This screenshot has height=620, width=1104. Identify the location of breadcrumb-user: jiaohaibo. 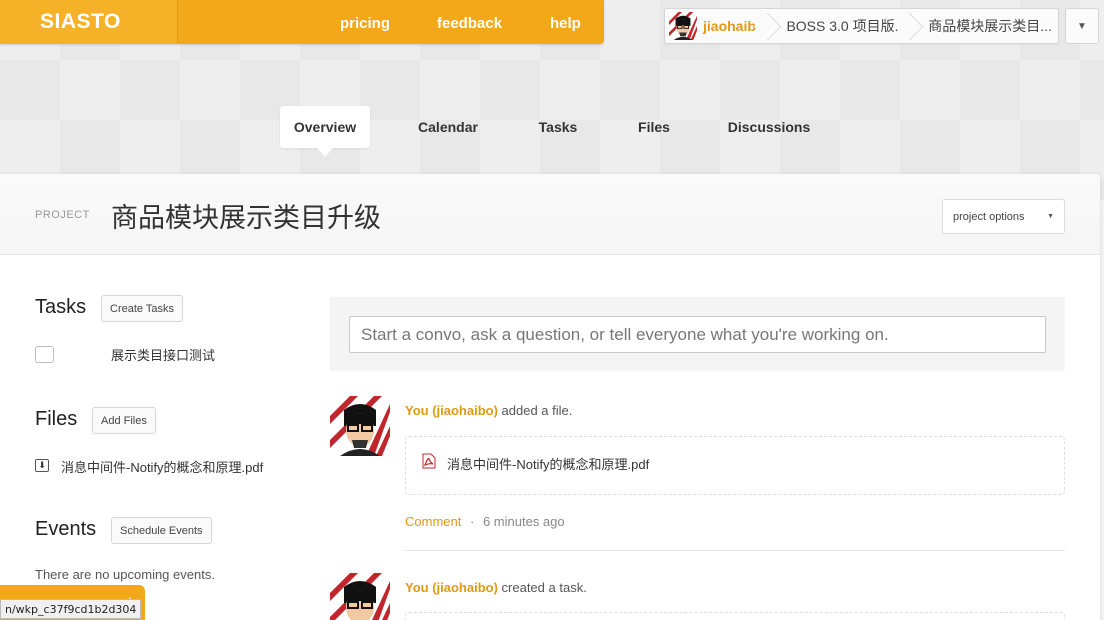
(718, 26).